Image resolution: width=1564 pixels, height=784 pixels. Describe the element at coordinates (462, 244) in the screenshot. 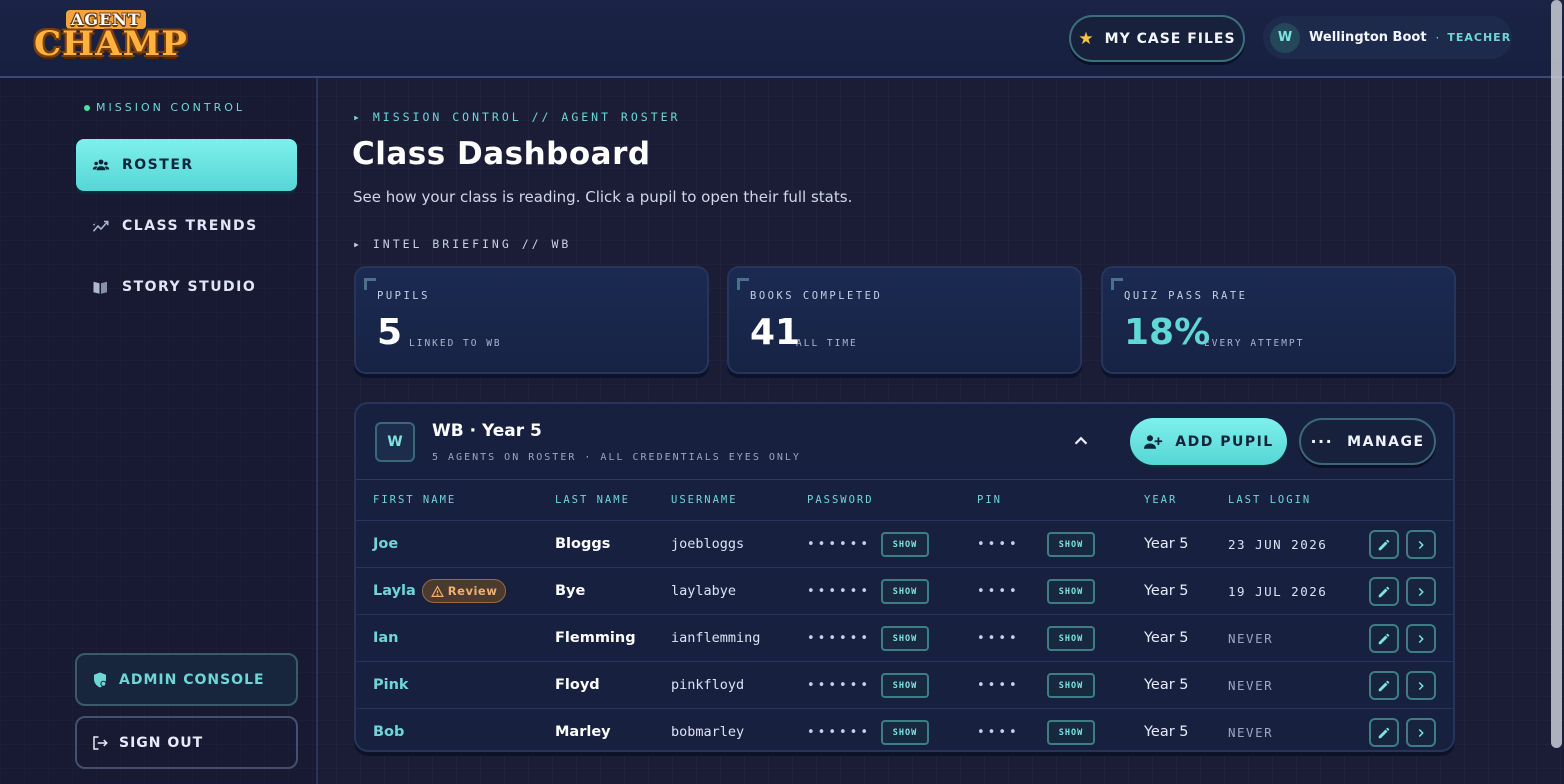

I see `intel-briefing-heading: ▸ INTEL BRIEFING // WB` at that location.